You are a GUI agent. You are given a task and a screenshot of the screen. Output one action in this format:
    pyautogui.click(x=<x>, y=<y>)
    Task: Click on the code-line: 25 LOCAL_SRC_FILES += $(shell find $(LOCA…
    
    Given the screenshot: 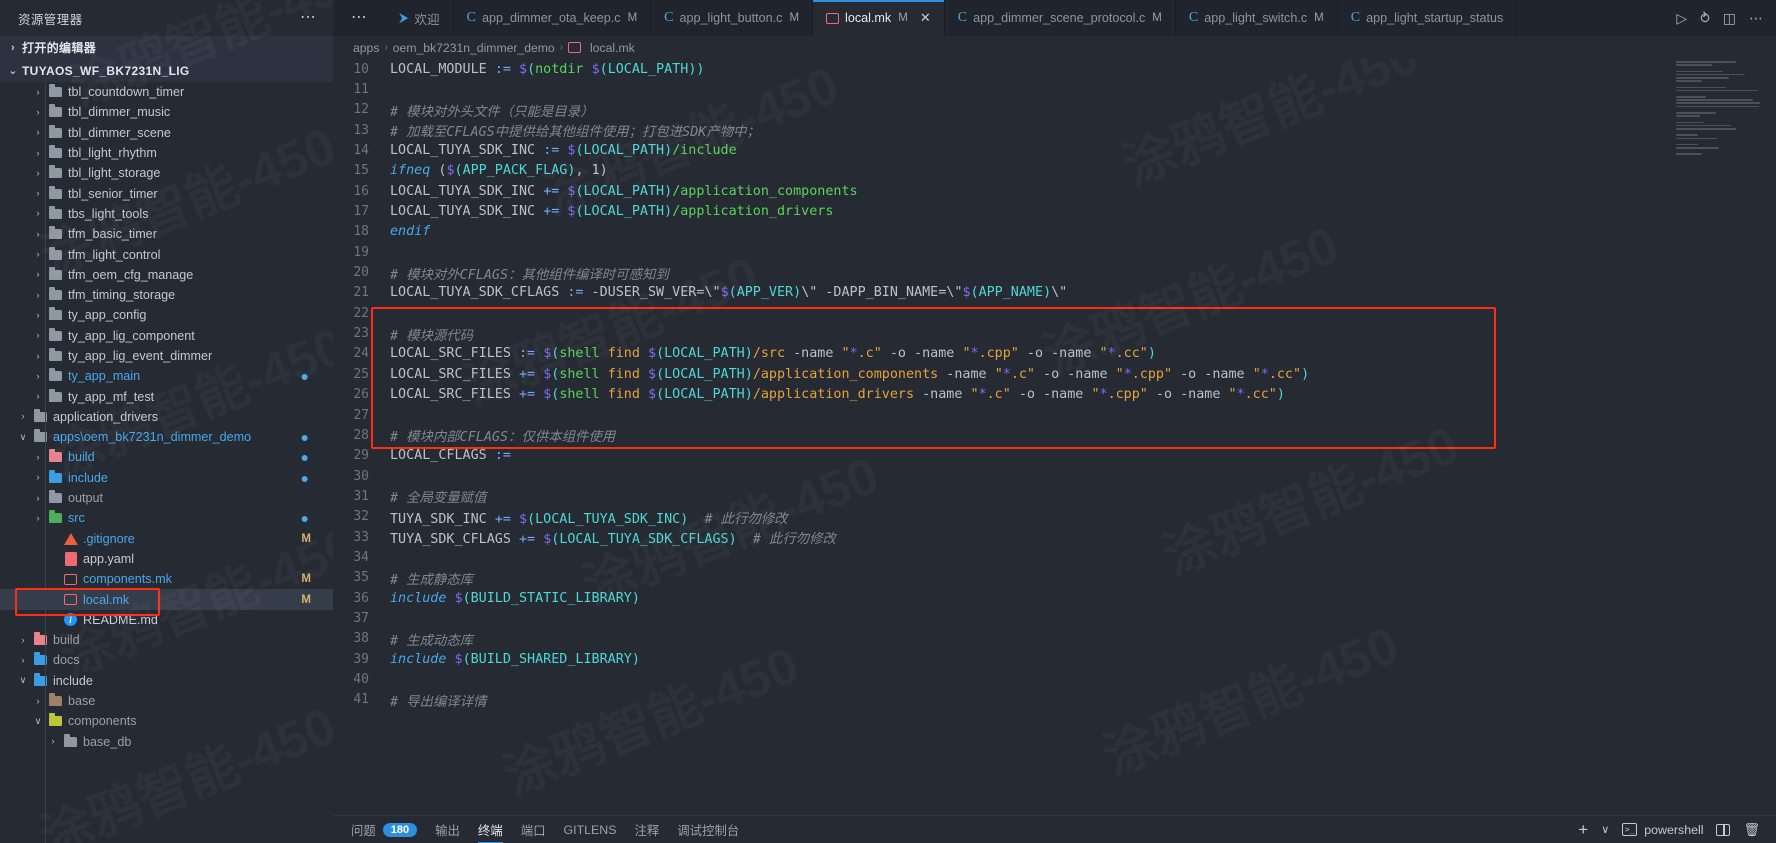 What is the action you would take?
    pyautogui.click(x=1054, y=374)
    